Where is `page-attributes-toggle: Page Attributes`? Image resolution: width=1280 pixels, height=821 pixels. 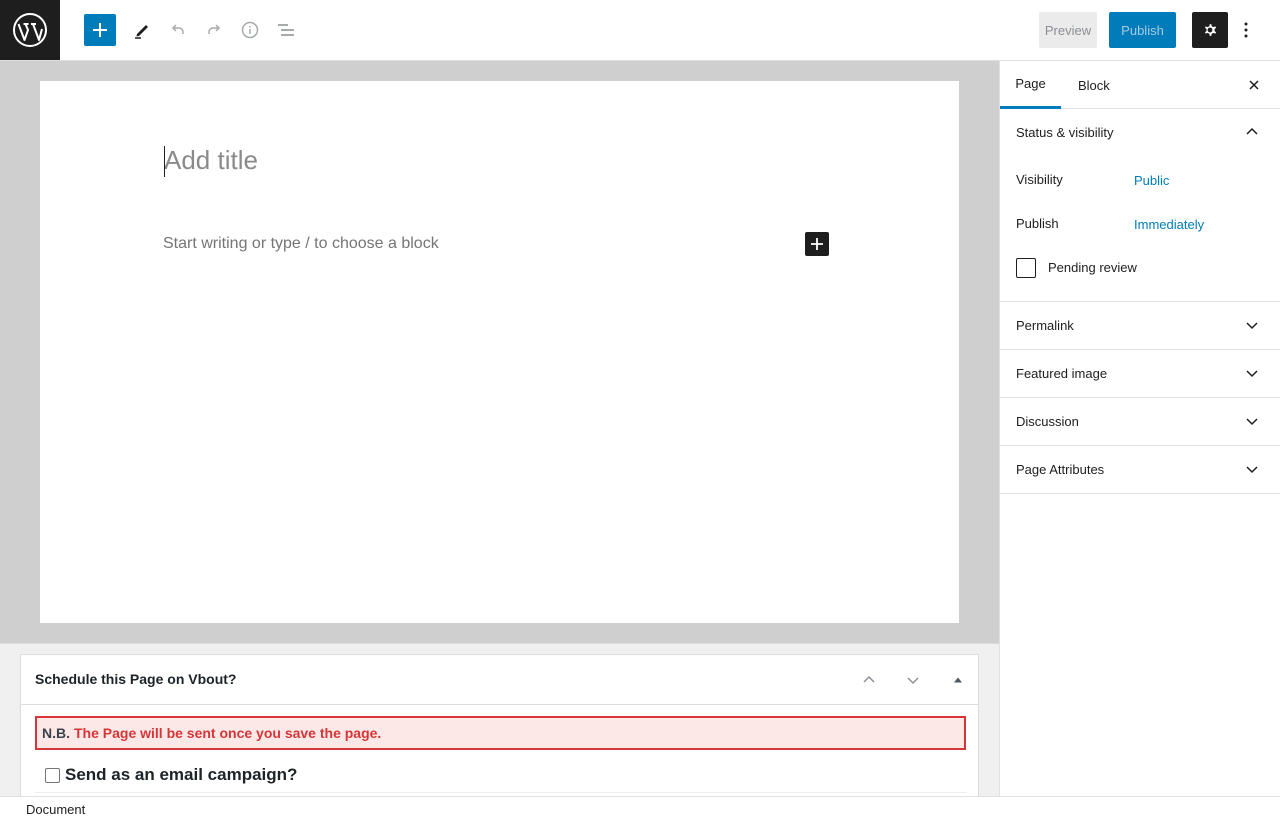 page-attributes-toggle: Page Attributes is located at coordinates (1140, 469).